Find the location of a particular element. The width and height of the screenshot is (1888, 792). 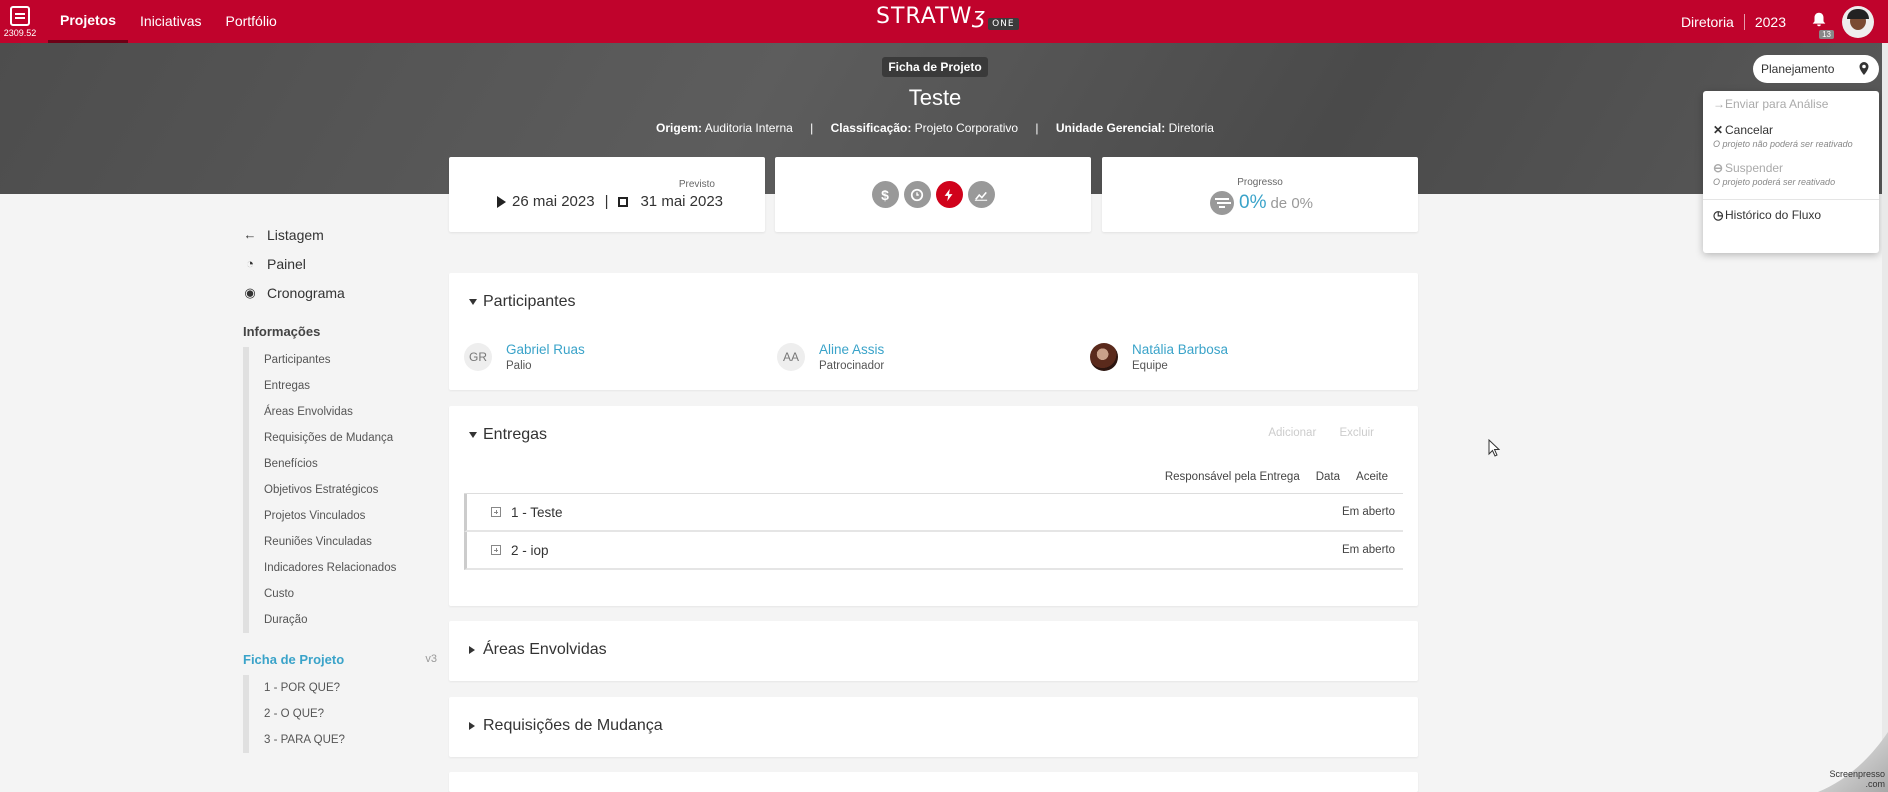

clock-icon is located at coordinates (917, 194).